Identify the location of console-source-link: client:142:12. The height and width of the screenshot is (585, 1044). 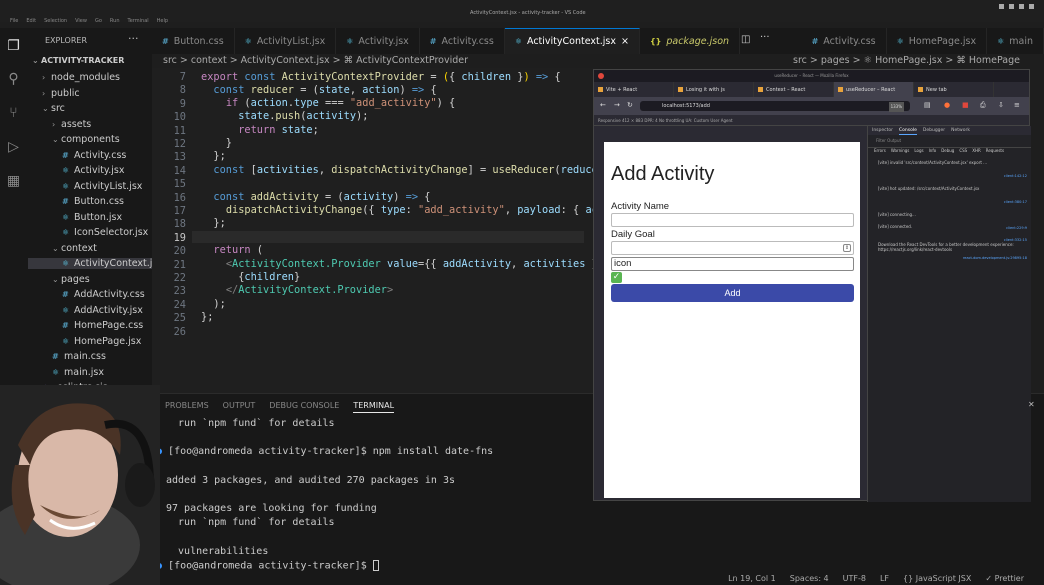
(1015, 176).